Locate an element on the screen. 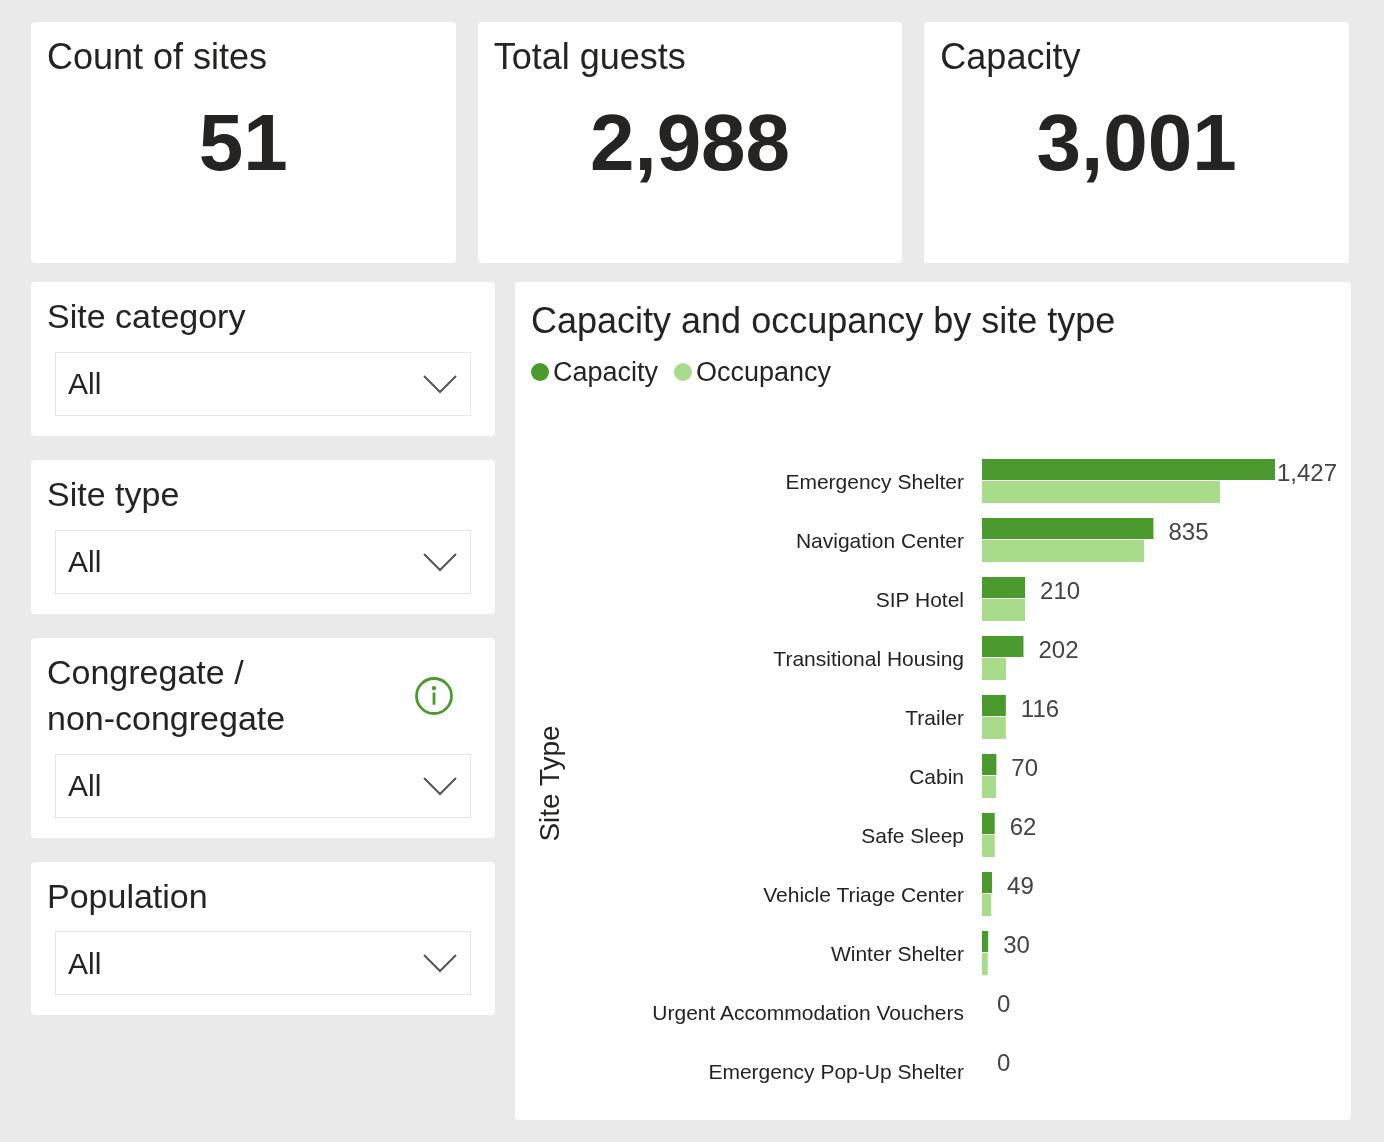  legend-label: Capacity is located at coordinates (606, 372).